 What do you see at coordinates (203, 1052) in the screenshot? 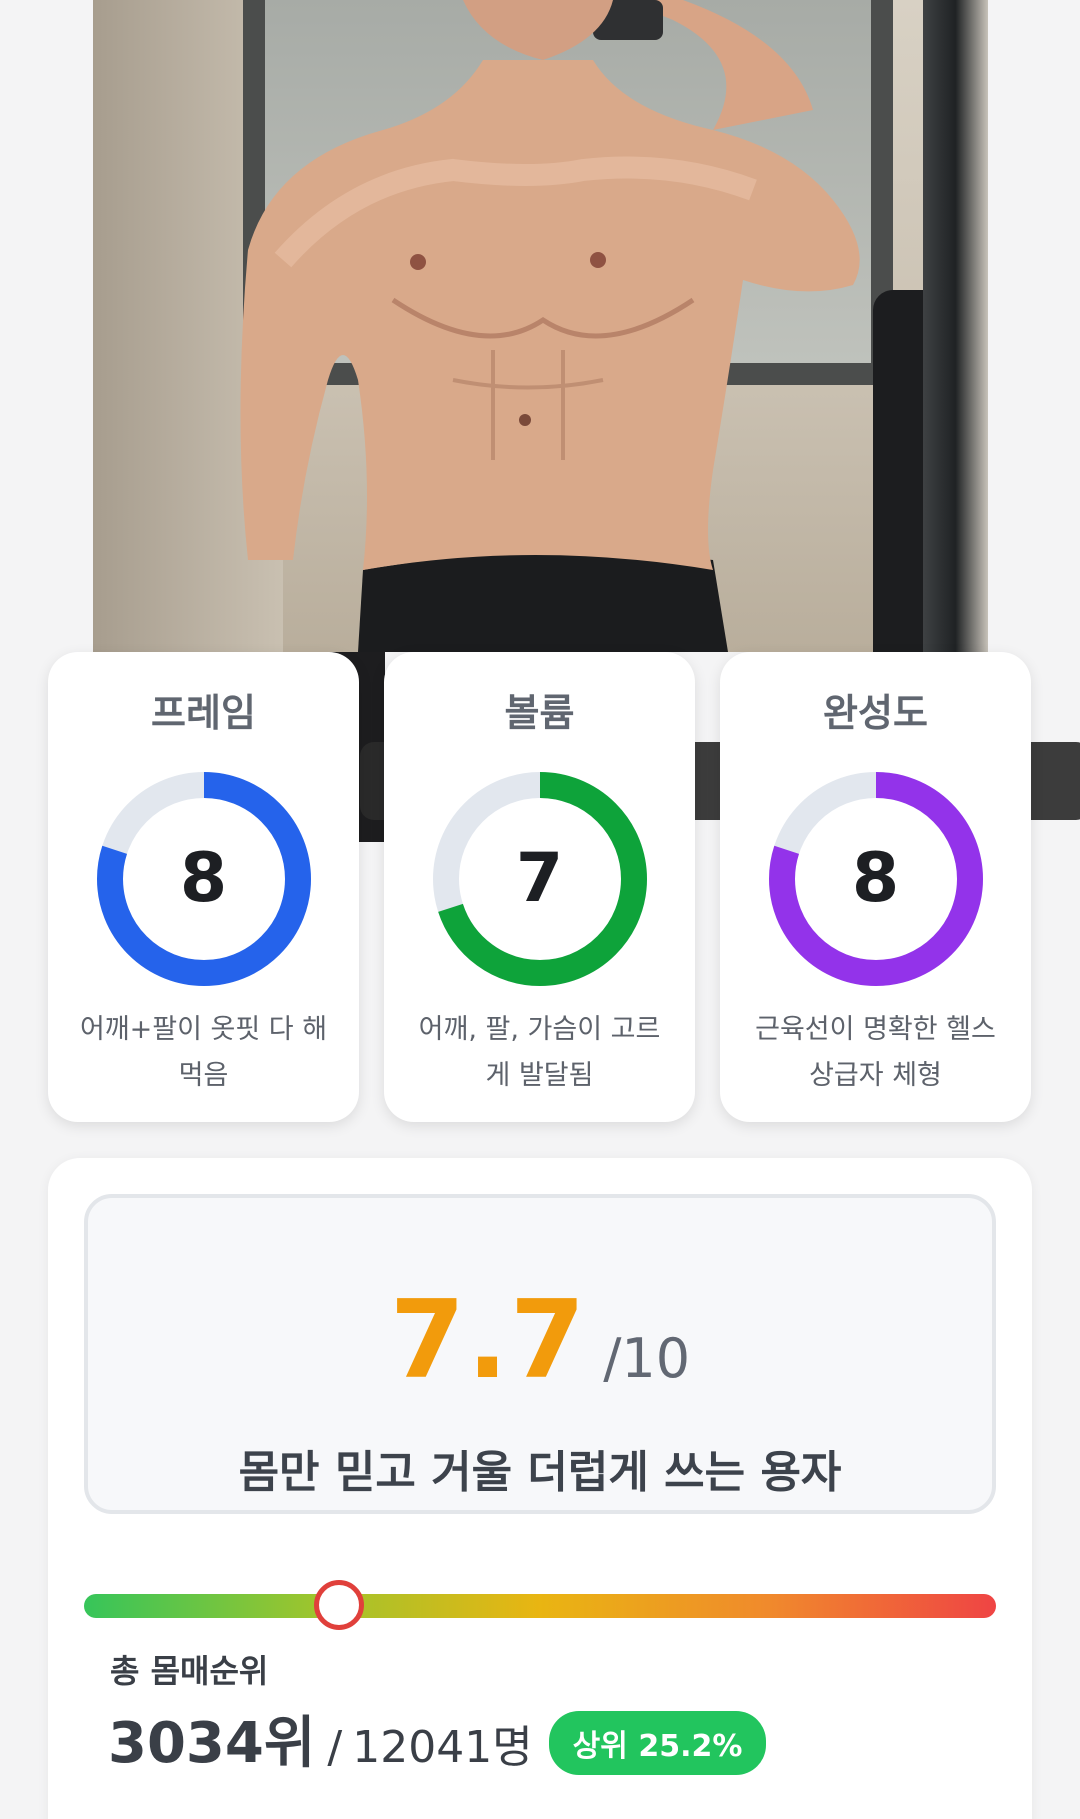
I see `card-description: 어깨+팔이 옷핏 다 해 먹음` at bounding box center [203, 1052].